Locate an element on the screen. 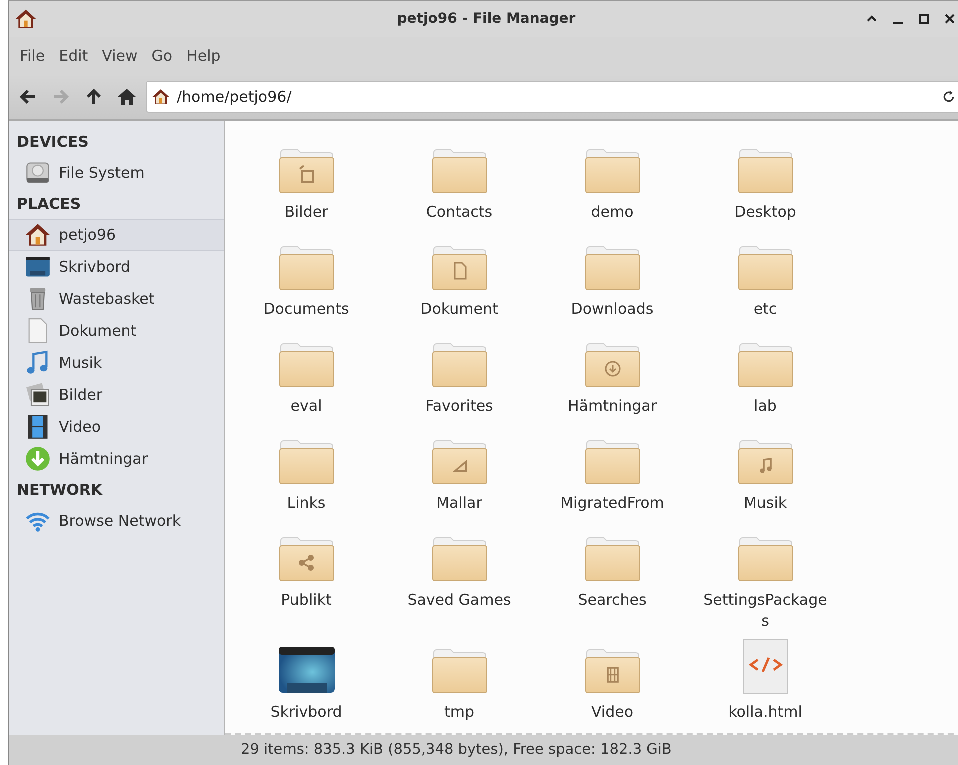 The image size is (958, 765). desktop-icon is located at coordinates (307, 670).